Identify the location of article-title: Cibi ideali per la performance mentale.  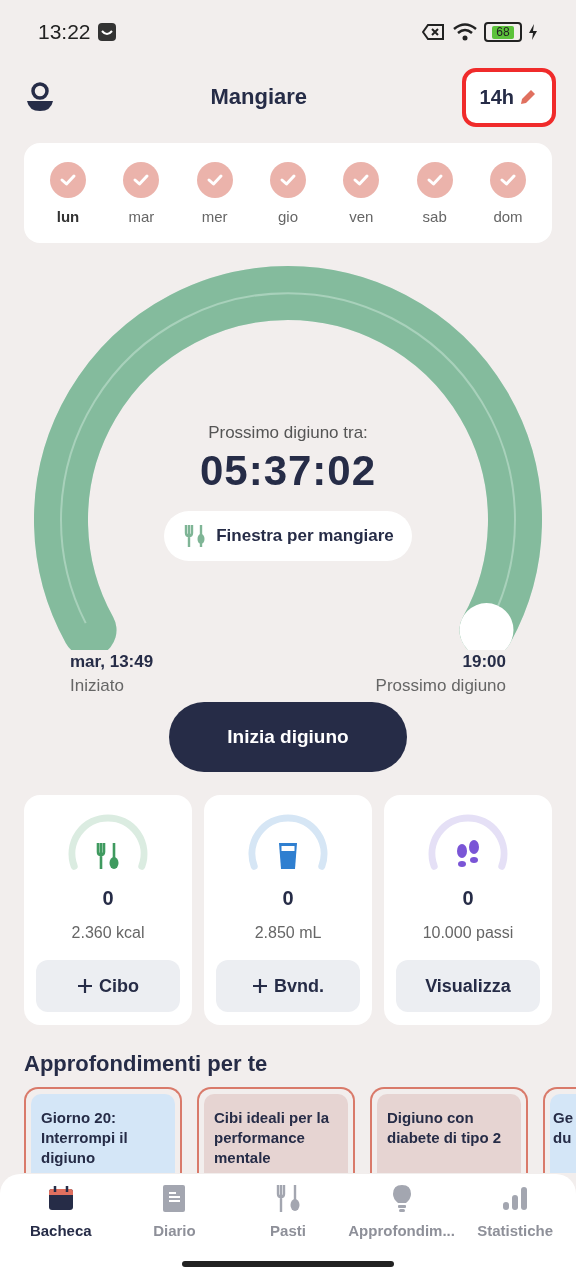
(272, 1138).